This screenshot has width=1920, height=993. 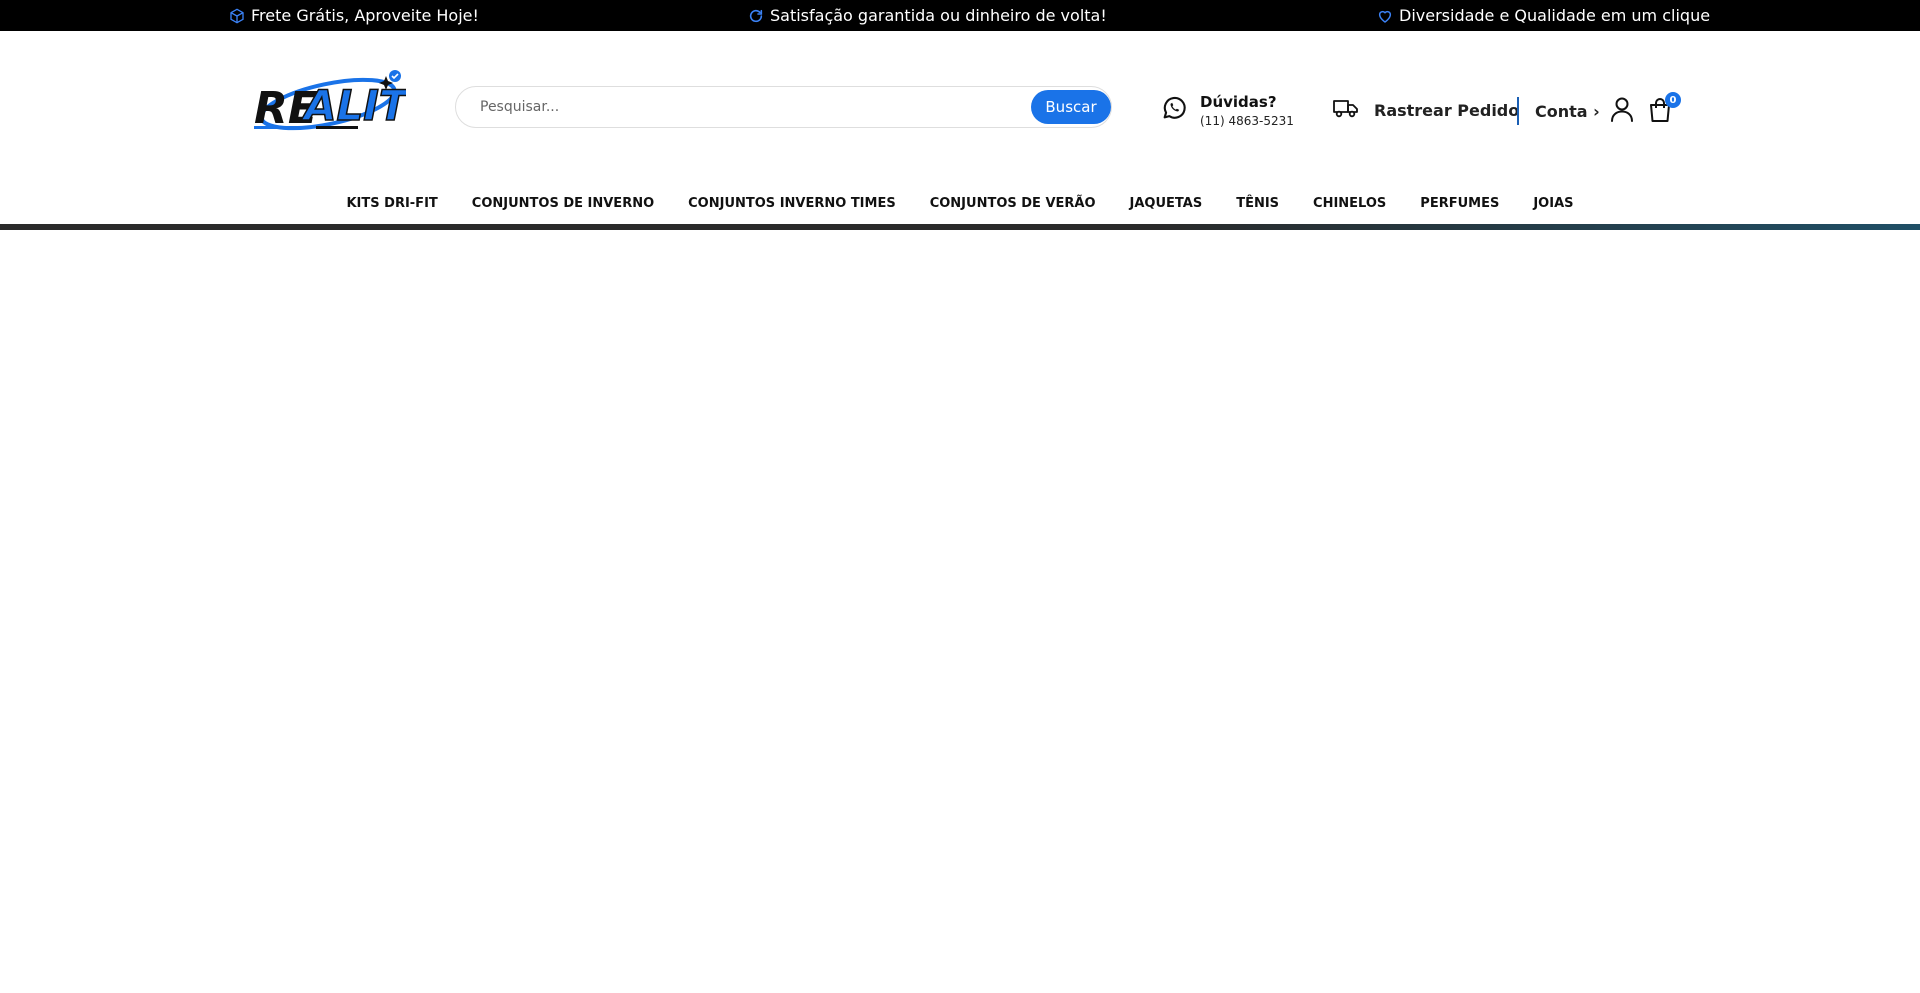 I want to click on track-order-label: Rastrear Pedido, so click(x=1447, y=110).